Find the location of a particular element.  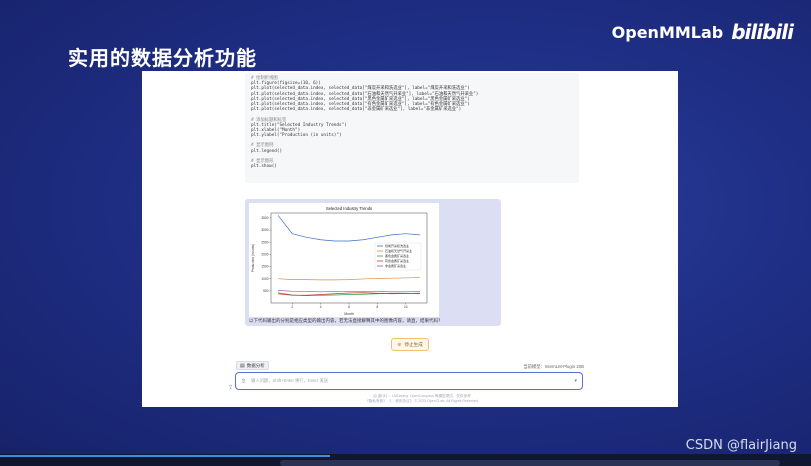

chevron-down-icon: ▾ is located at coordinates (575, 381).